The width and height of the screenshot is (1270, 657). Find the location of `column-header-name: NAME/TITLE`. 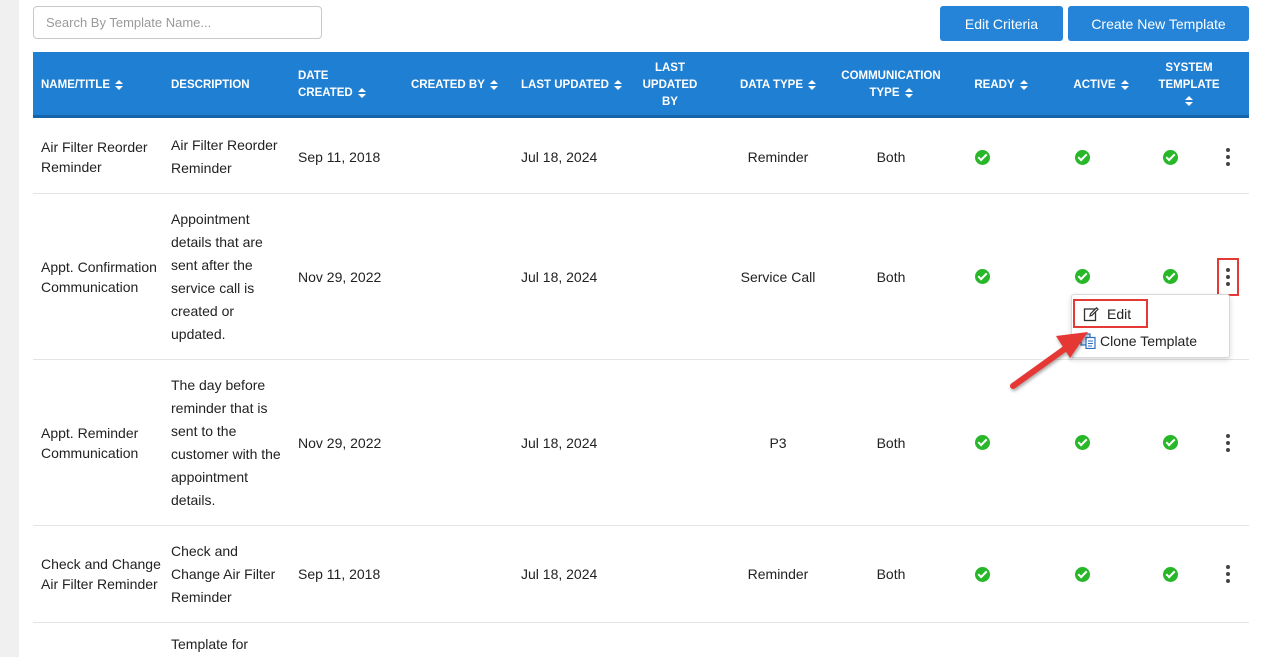

column-header-name: NAME/TITLE is located at coordinates (102, 85).